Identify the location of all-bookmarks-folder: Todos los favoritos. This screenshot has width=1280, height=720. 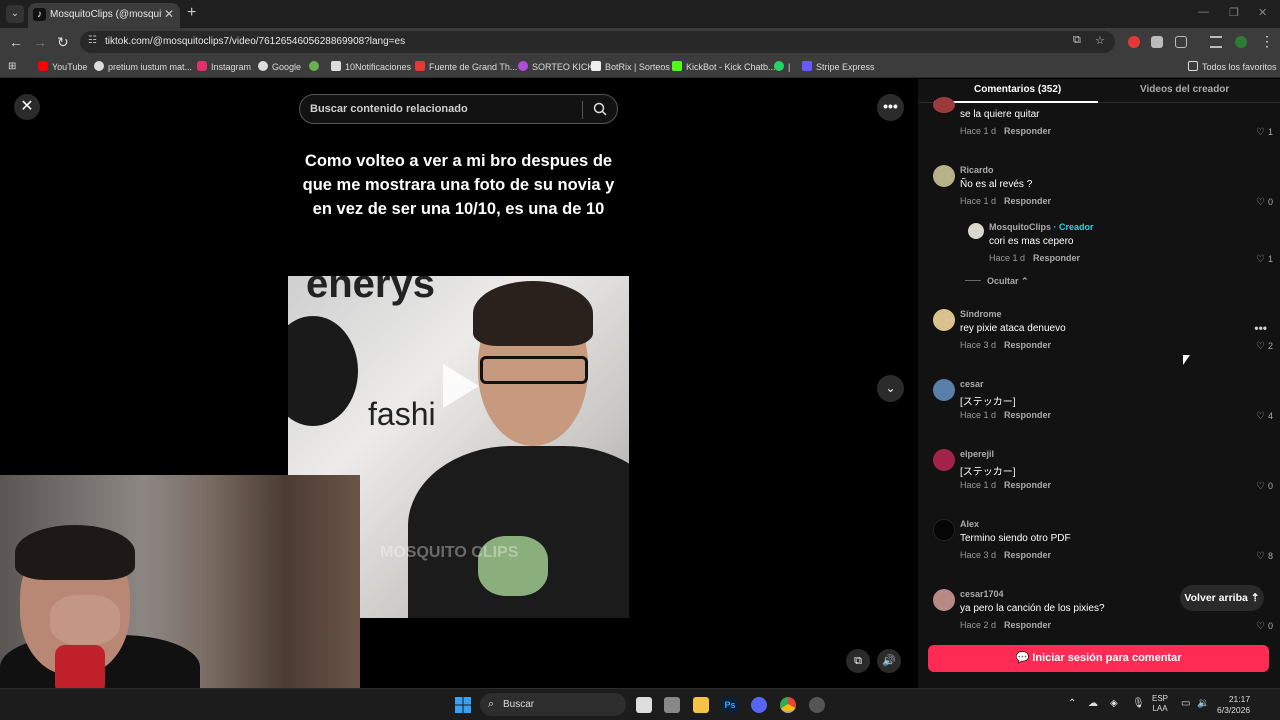
(1232, 66).